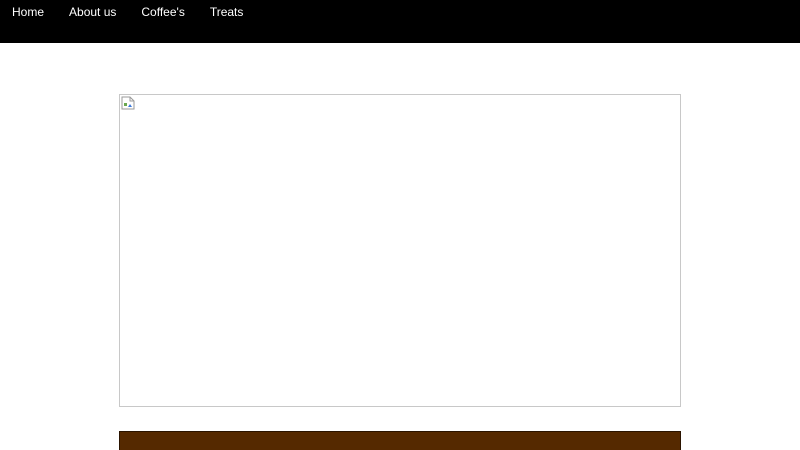 The width and height of the screenshot is (800, 450). Describe the element at coordinates (400, 21) in the screenshot. I see `top-navigation-bar: Home About us Coffee's Treats` at that location.